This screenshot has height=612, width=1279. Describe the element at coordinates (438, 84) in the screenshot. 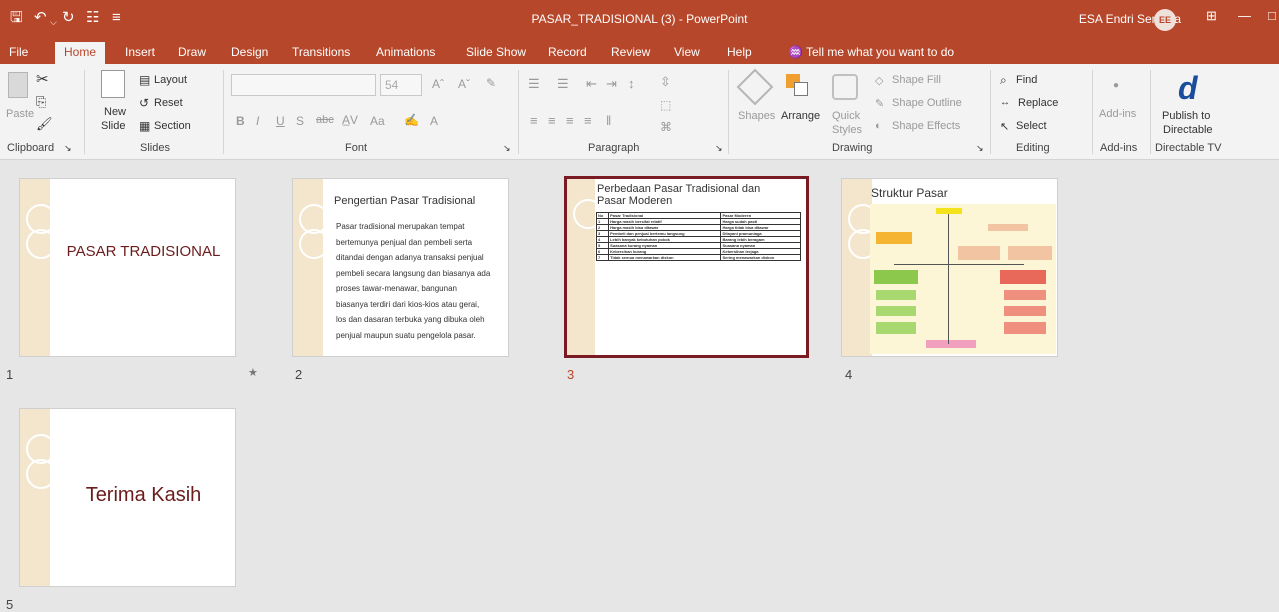

I see `grow-font-icon: Aˆ` at that location.